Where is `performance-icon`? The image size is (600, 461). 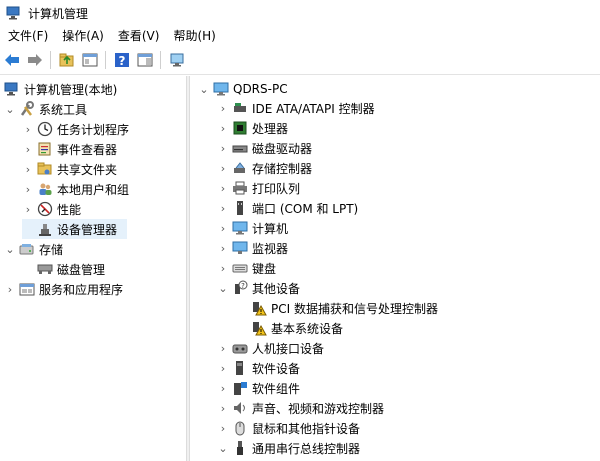 performance-icon is located at coordinates (45, 209).